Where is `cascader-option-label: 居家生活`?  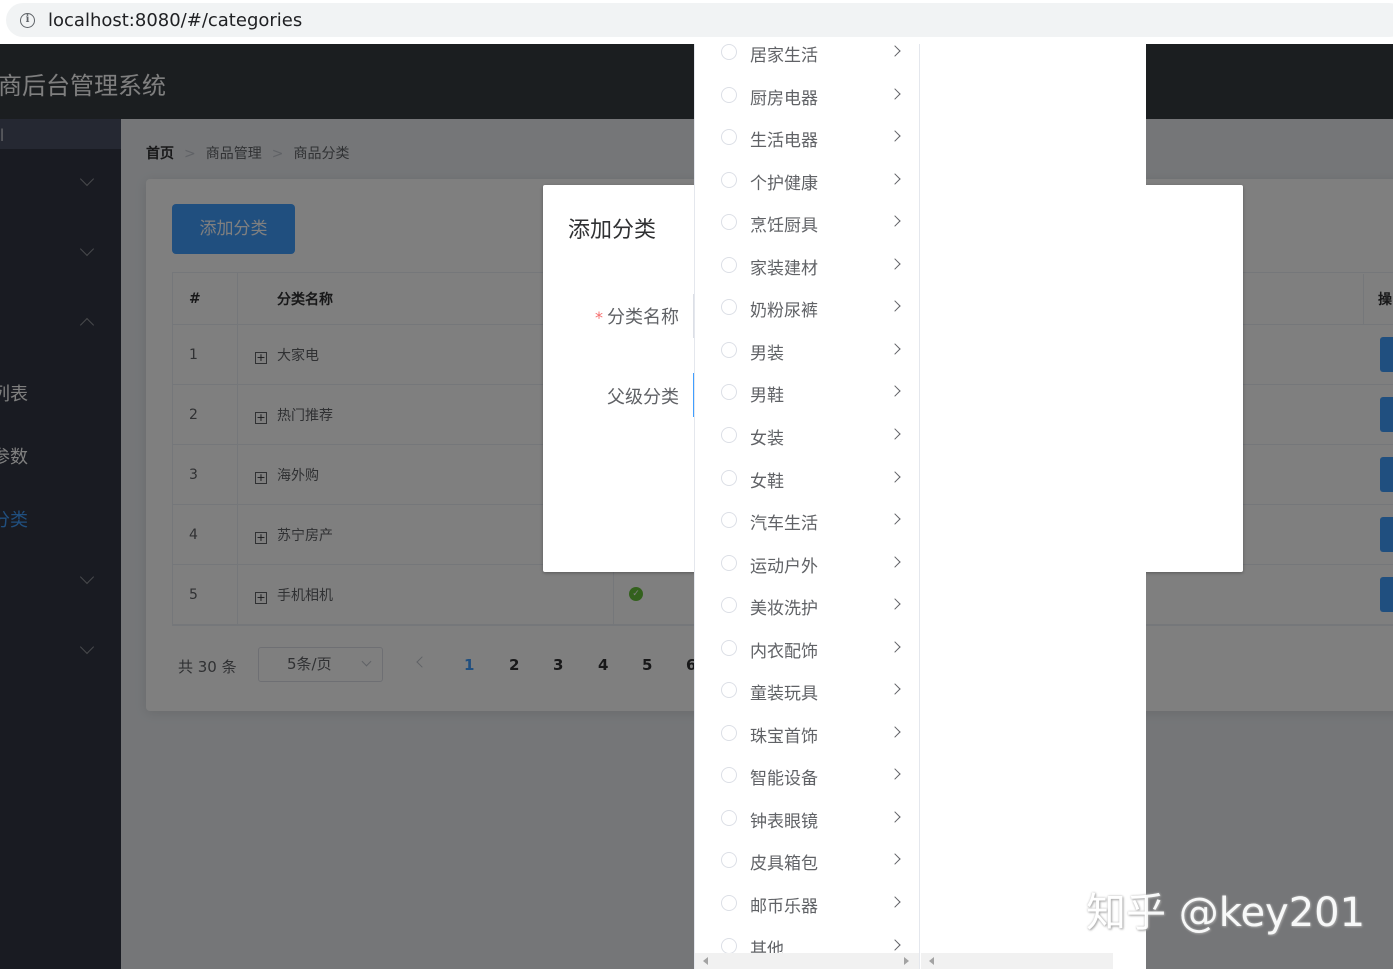
cascader-option-label: 居家生活 is located at coordinates (784, 56).